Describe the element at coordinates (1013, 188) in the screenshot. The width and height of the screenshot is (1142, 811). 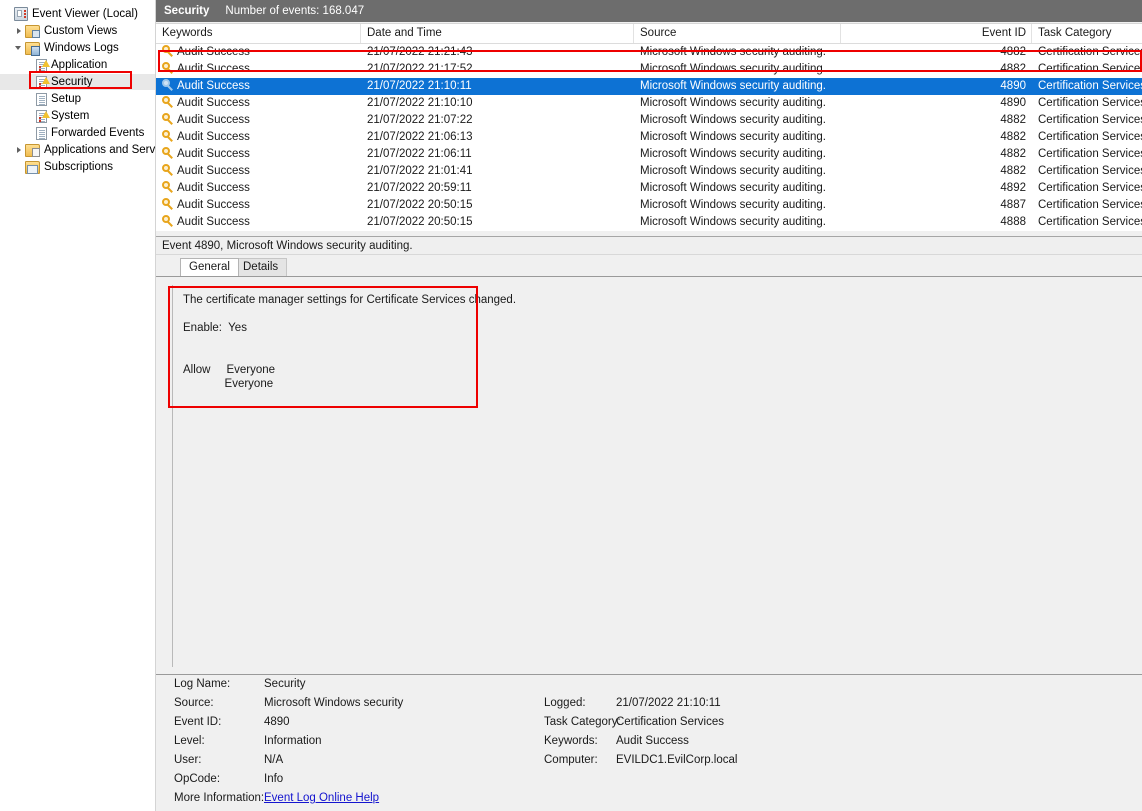
I see `cell-event-id: 4892` at that location.